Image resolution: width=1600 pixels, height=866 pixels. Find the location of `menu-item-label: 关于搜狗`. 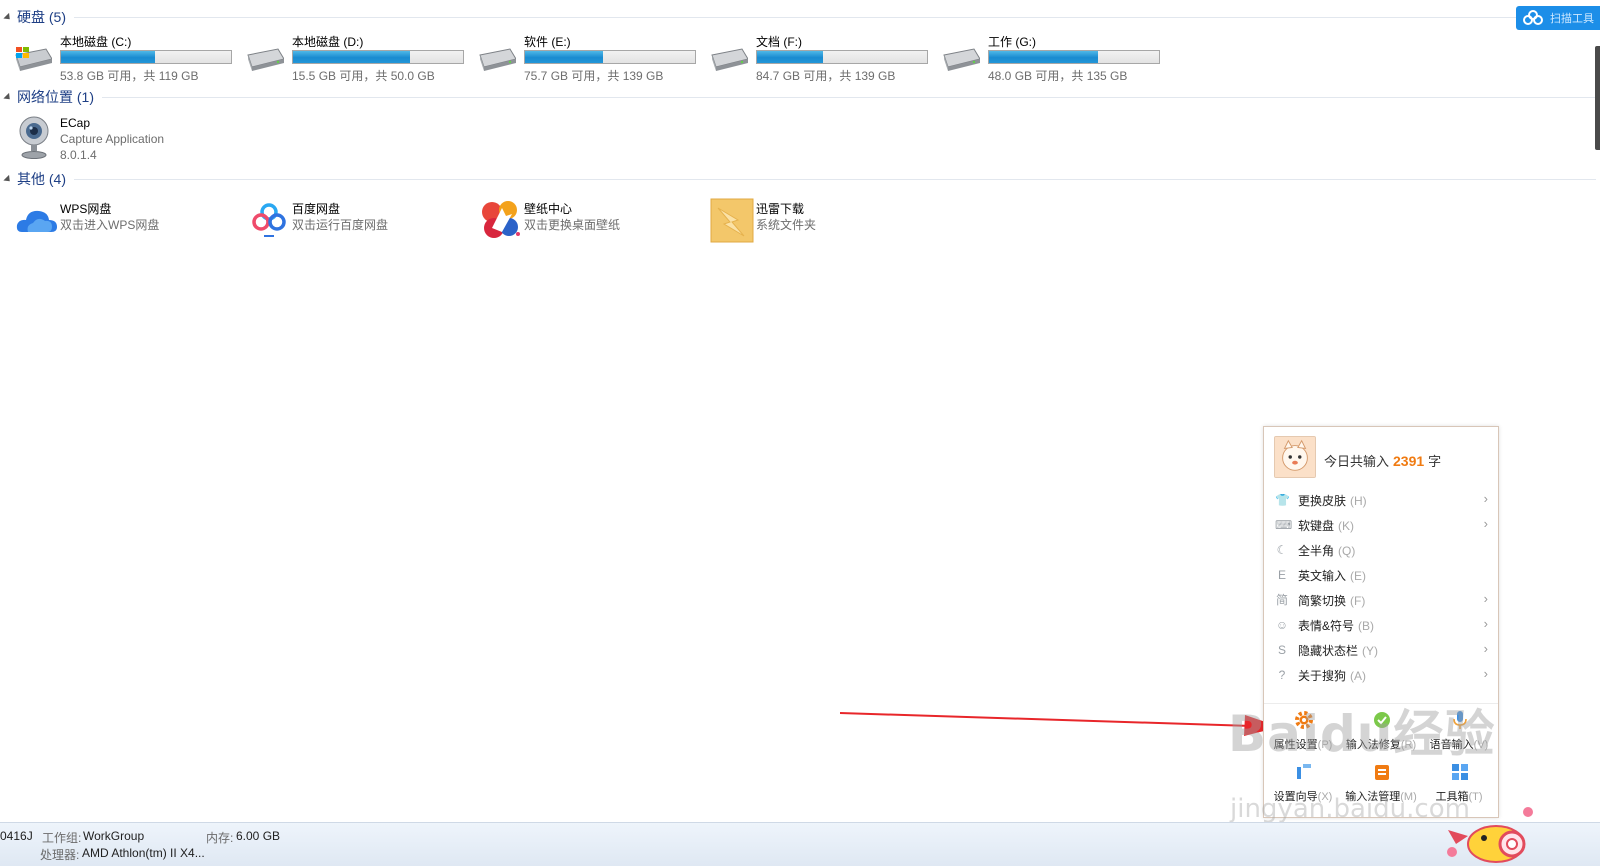

menu-item-label: 关于搜狗 is located at coordinates (1322, 676).